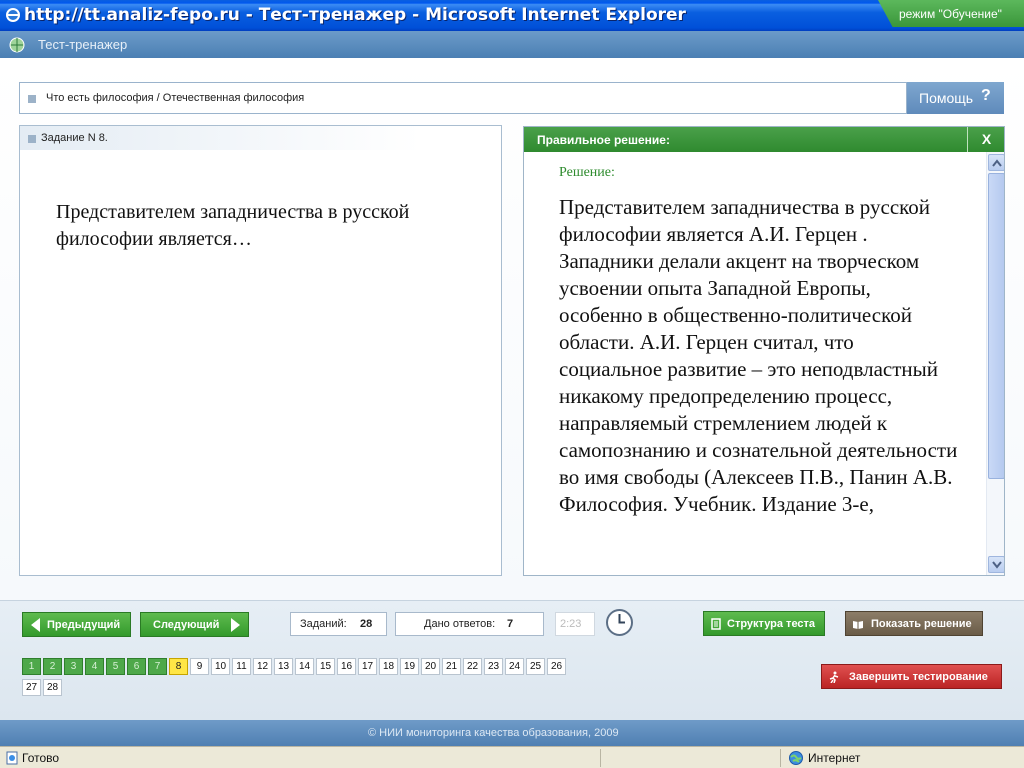 The height and width of the screenshot is (768, 1024). What do you see at coordinates (472, 666) in the screenshot?
I see `task-number-button: 22` at bounding box center [472, 666].